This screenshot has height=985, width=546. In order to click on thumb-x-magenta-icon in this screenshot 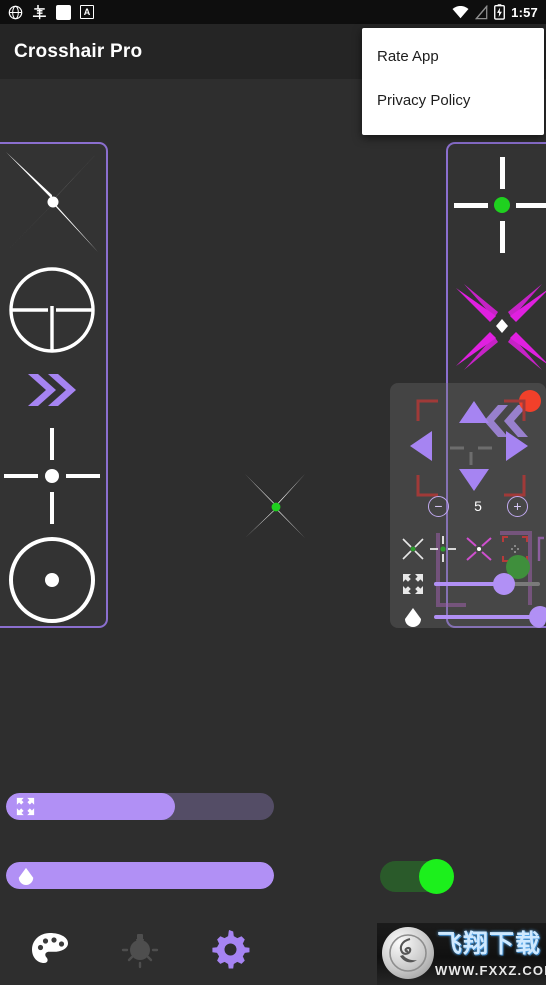, I will do `click(479, 549)`.